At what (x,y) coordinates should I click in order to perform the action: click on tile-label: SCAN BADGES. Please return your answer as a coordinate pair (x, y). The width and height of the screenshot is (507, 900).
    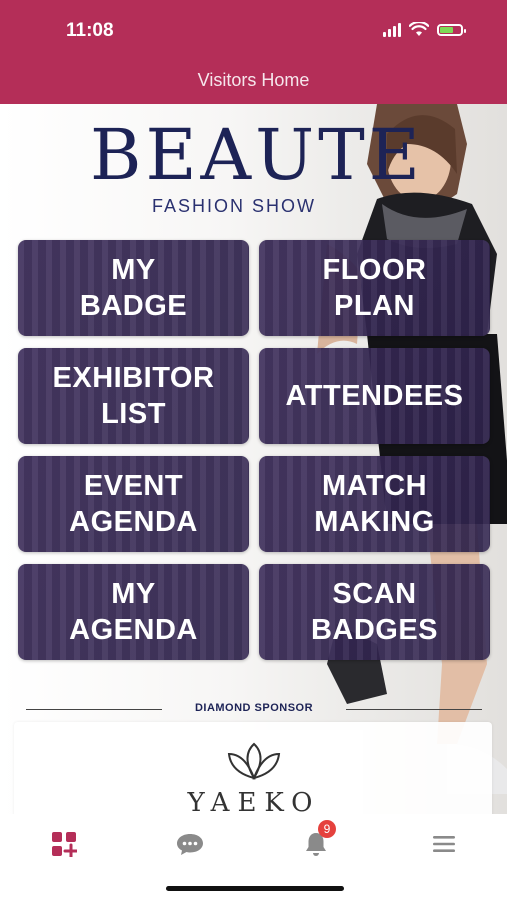
    Looking at the image, I should click on (374, 612).